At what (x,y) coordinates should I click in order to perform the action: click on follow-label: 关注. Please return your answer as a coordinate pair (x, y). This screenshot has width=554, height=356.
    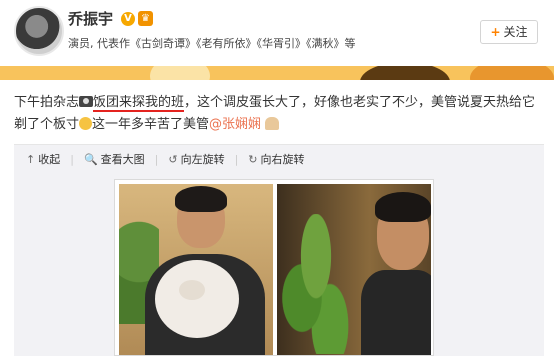
    Looking at the image, I should click on (515, 32).